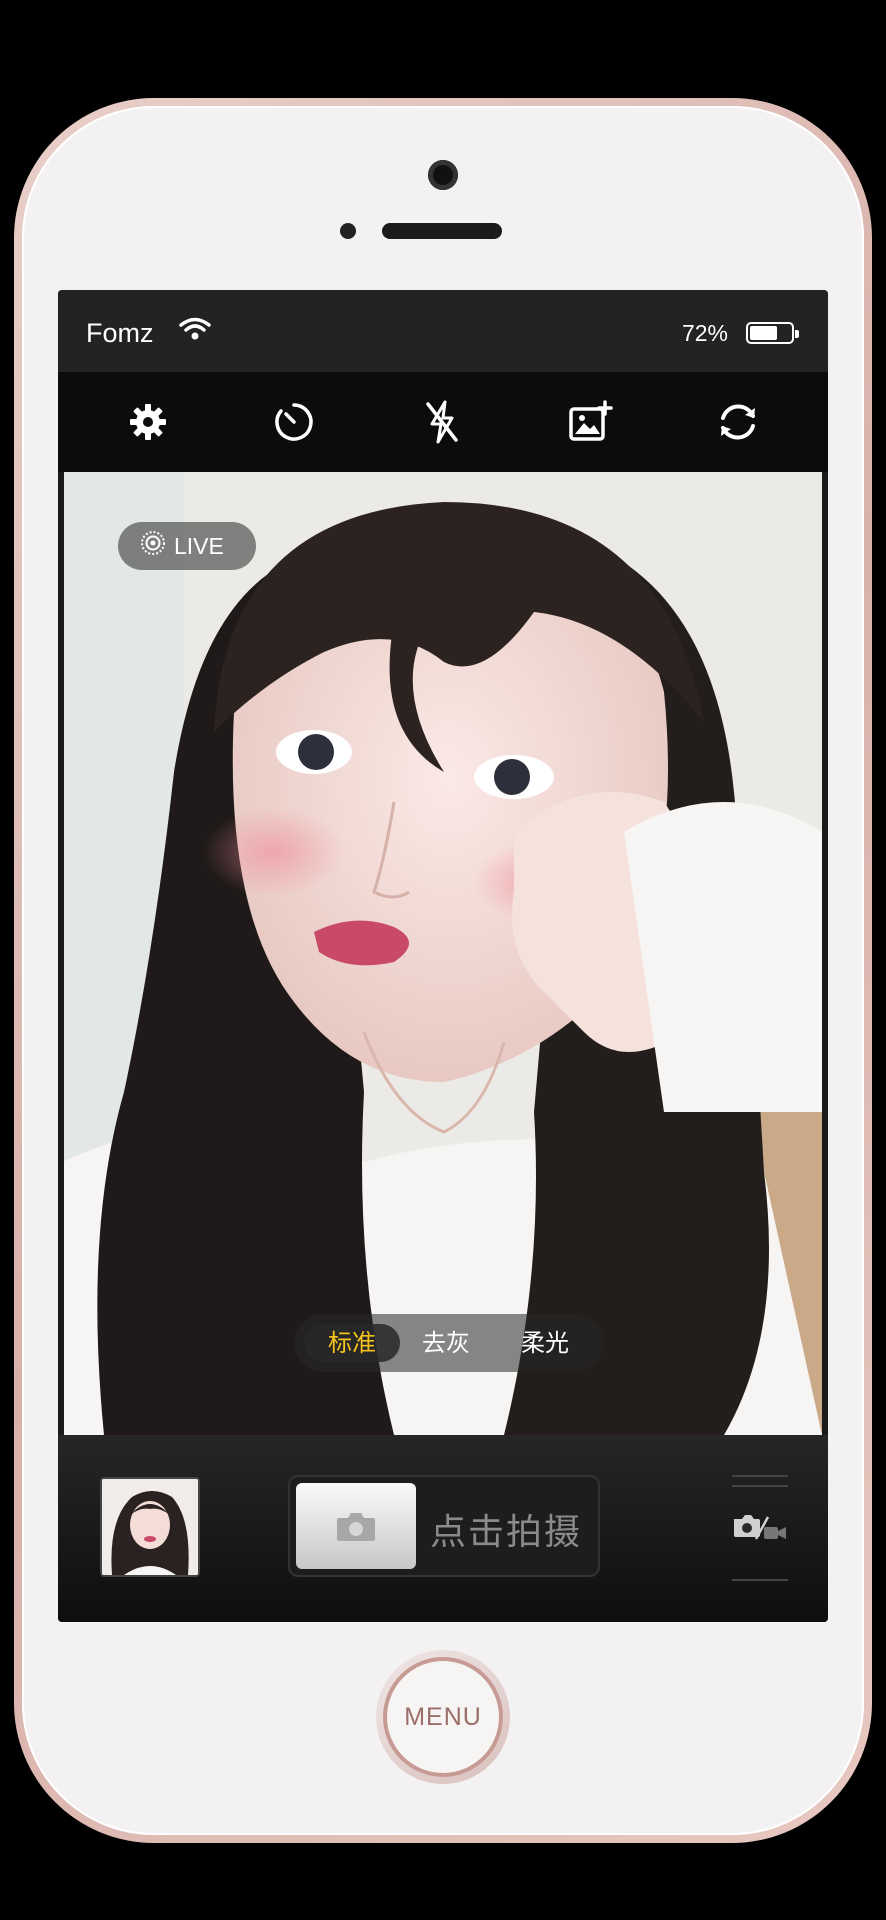  I want to click on live-photo-toggle: LIVE, so click(187, 546).